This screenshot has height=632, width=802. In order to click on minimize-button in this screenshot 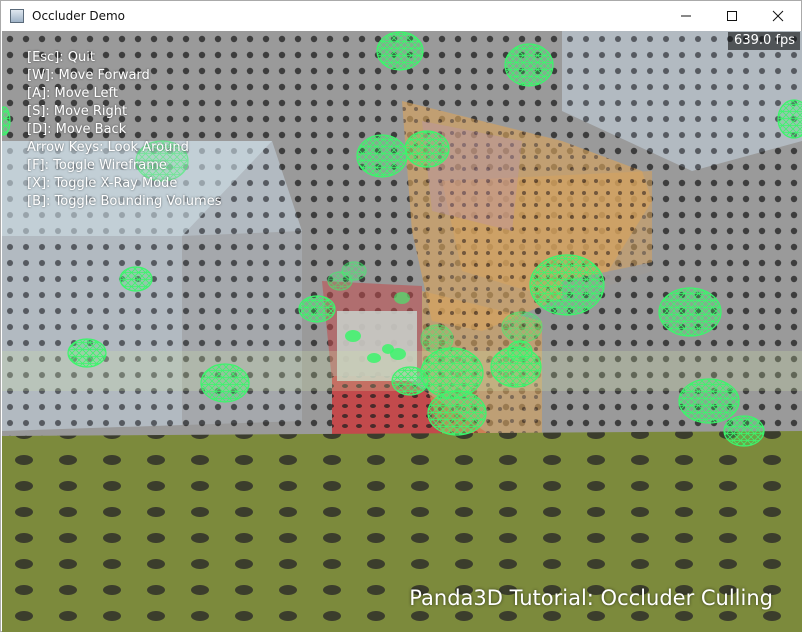, I will do `click(686, 16)`.